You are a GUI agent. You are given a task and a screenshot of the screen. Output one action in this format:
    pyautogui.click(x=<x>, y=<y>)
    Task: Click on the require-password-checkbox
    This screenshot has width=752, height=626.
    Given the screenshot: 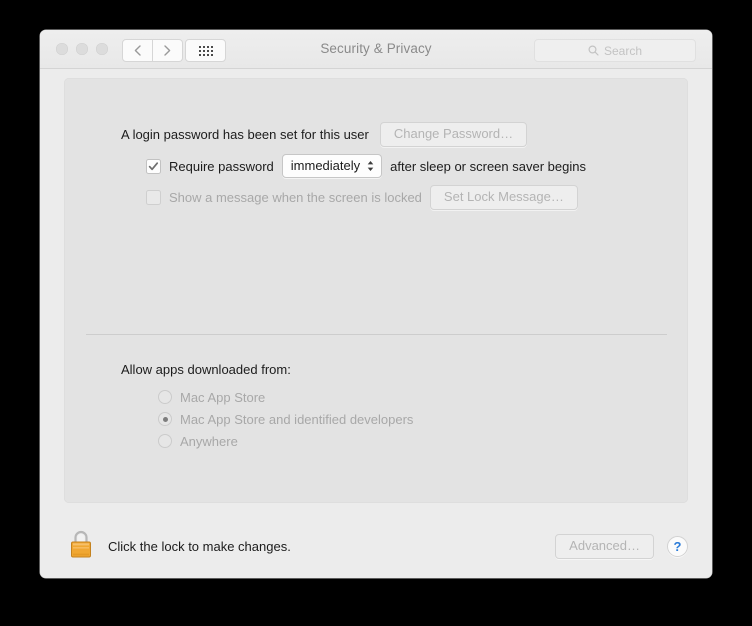 What is the action you would take?
    pyautogui.click(x=153, y=166)
    